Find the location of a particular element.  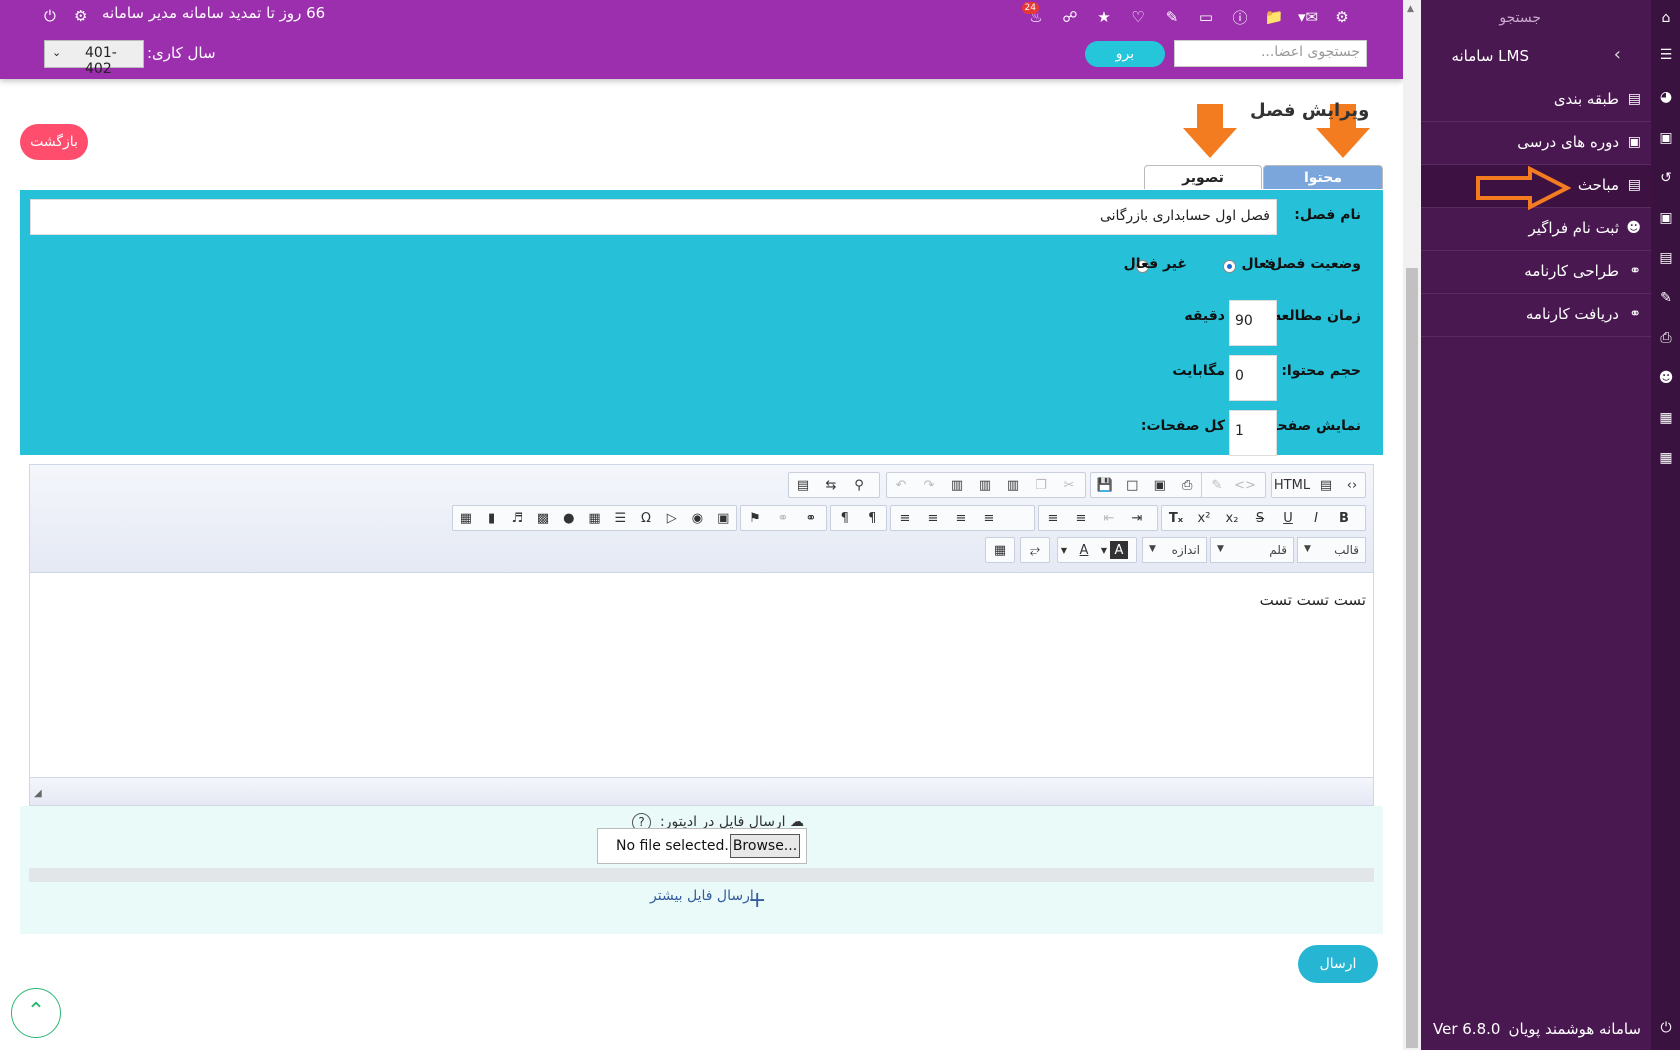

outdent-icon: ⇤ is located at coordinates (1109, 518).